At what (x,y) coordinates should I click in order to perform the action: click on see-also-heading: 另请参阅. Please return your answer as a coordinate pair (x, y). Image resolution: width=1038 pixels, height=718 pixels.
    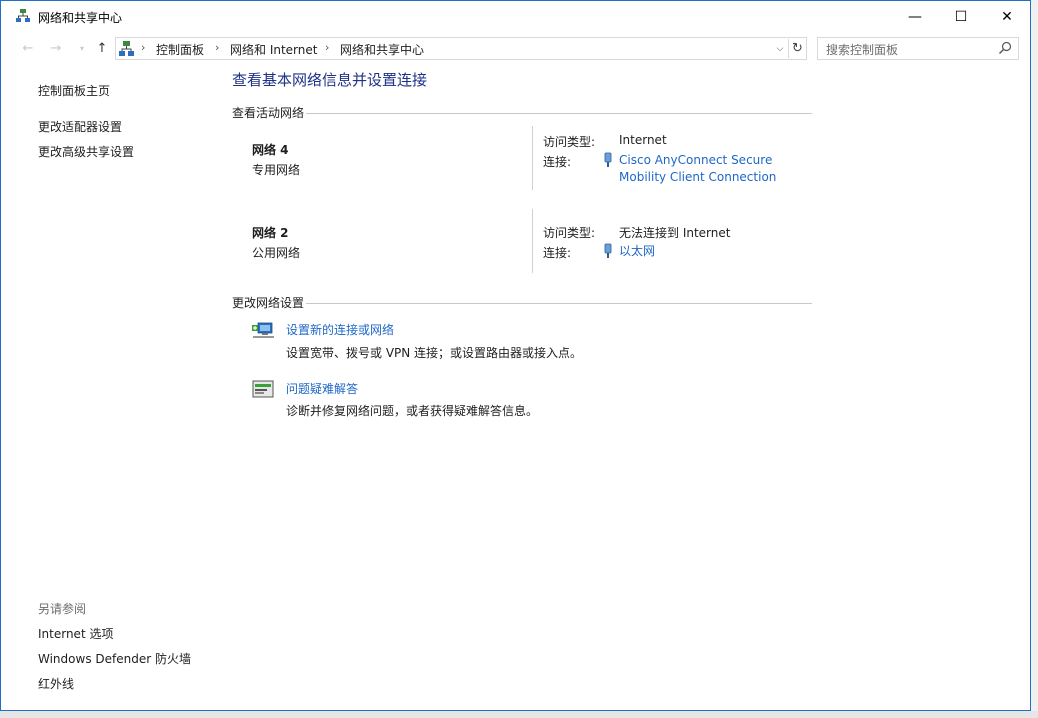
    Looking at the image, I should click on (62, 609).